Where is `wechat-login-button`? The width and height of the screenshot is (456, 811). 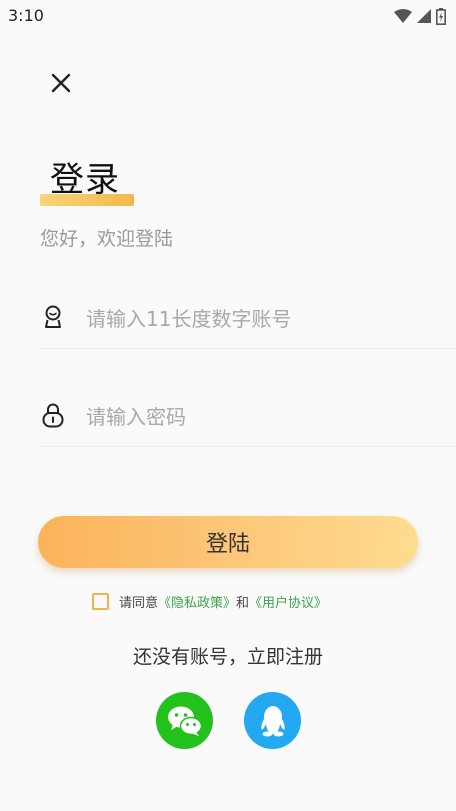 wechat-login-button is located at coordinates (184, 720).